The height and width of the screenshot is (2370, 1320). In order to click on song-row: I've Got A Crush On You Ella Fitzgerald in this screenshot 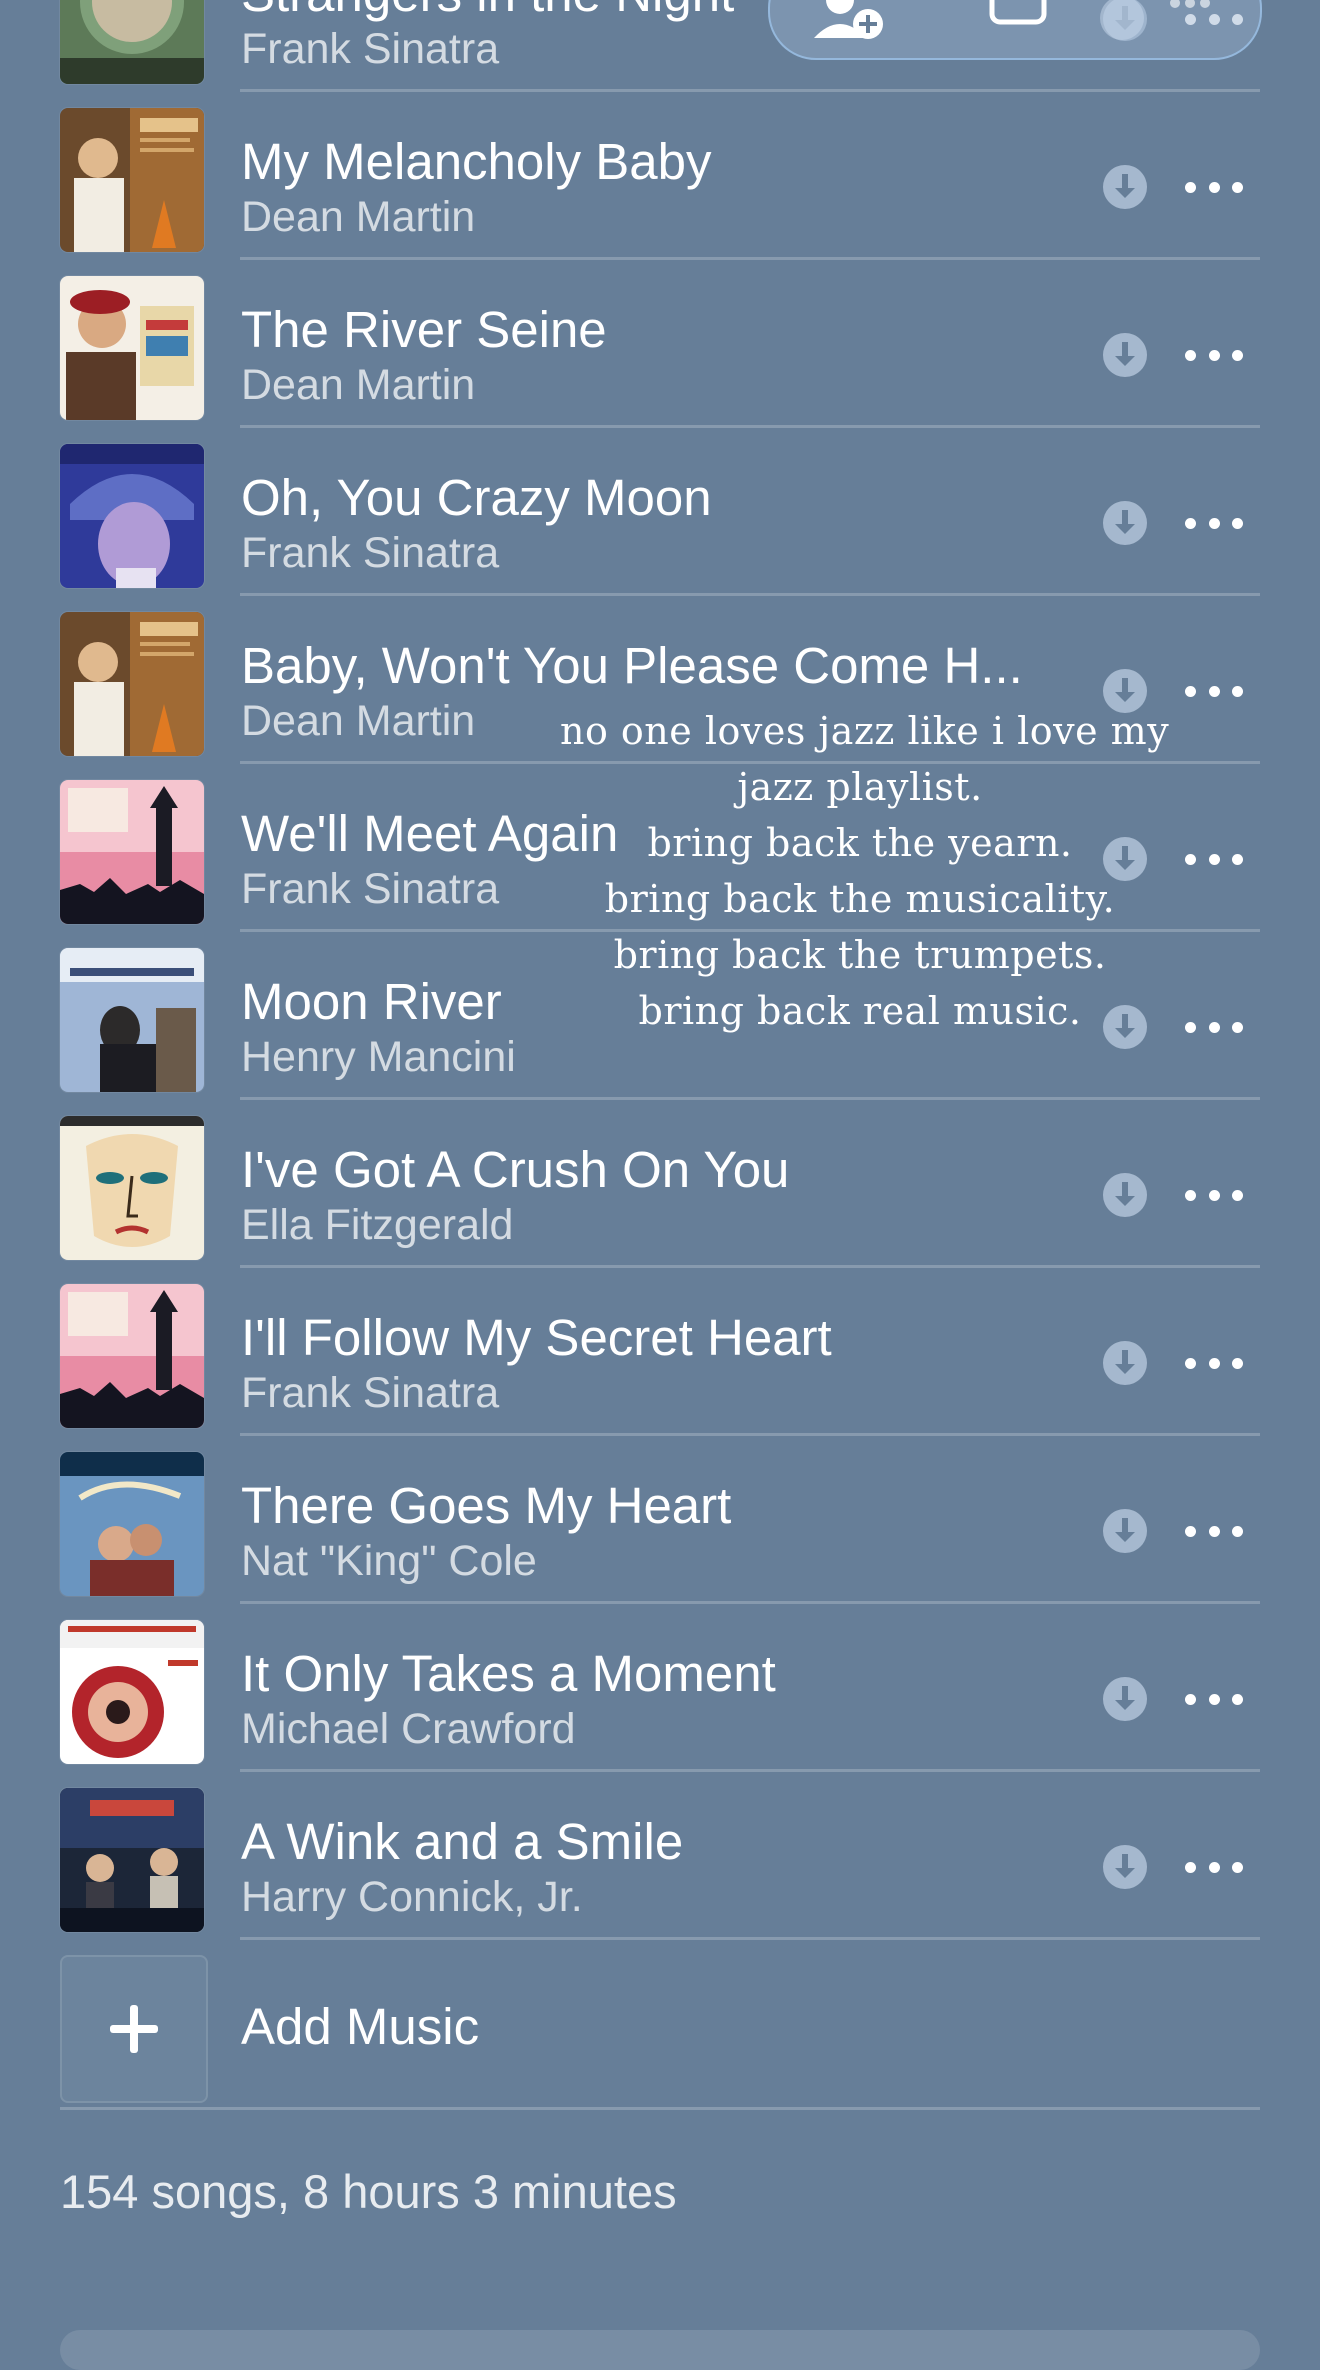, I will do `click(660, 1184)`.